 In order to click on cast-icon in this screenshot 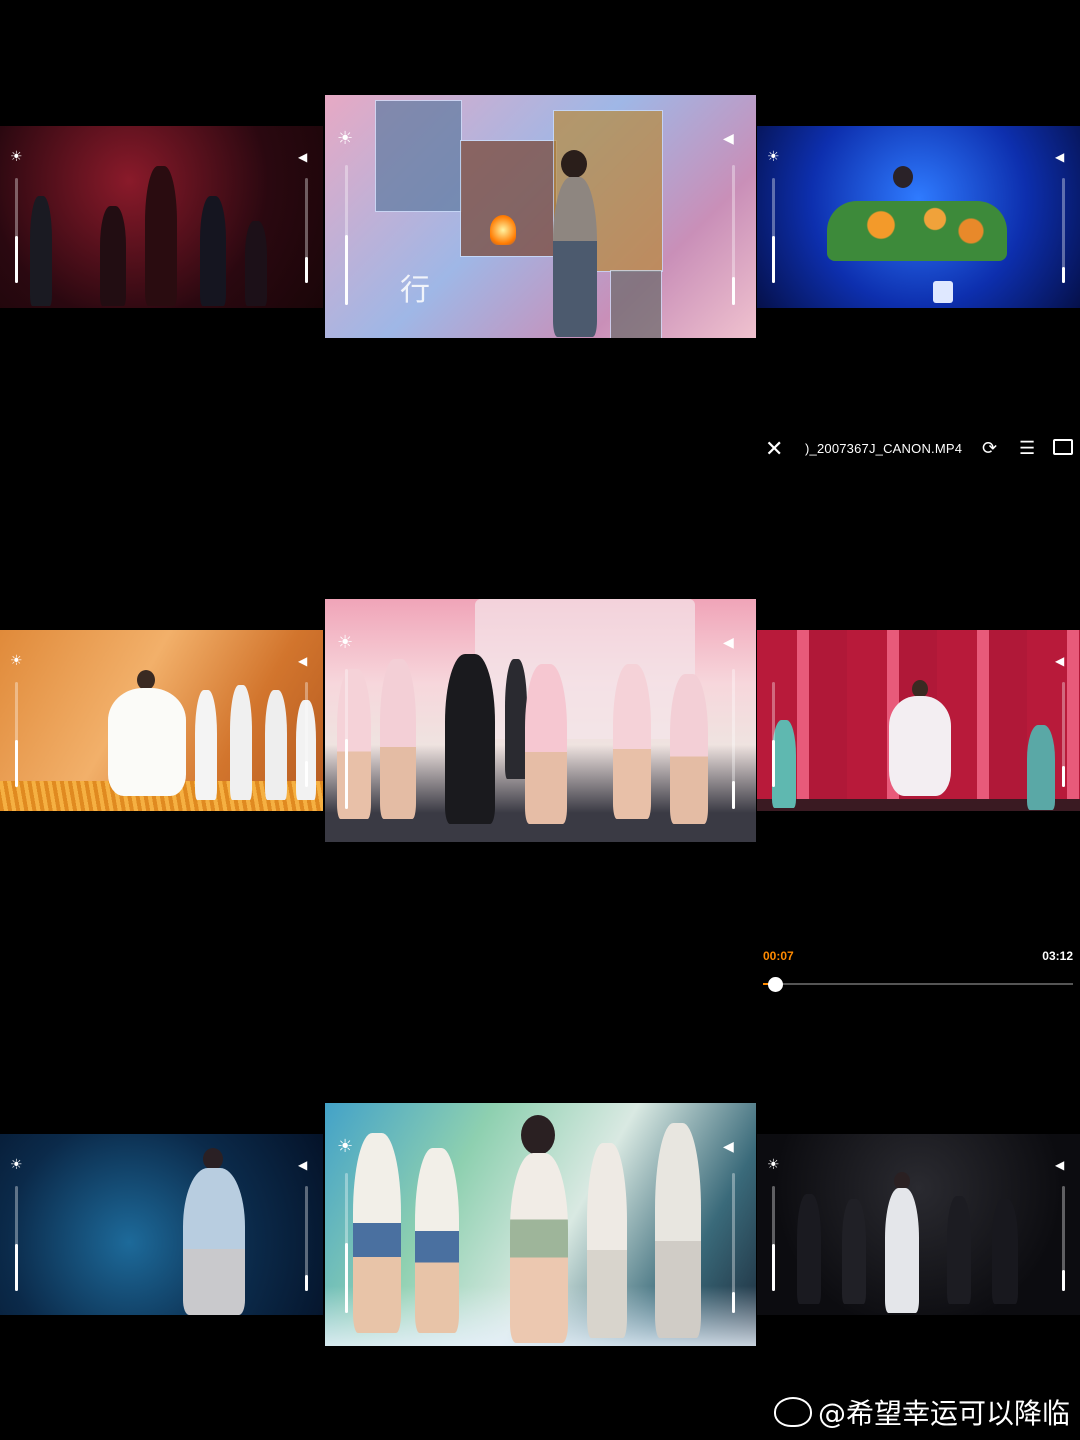, I will do `click(1063, 447)`.